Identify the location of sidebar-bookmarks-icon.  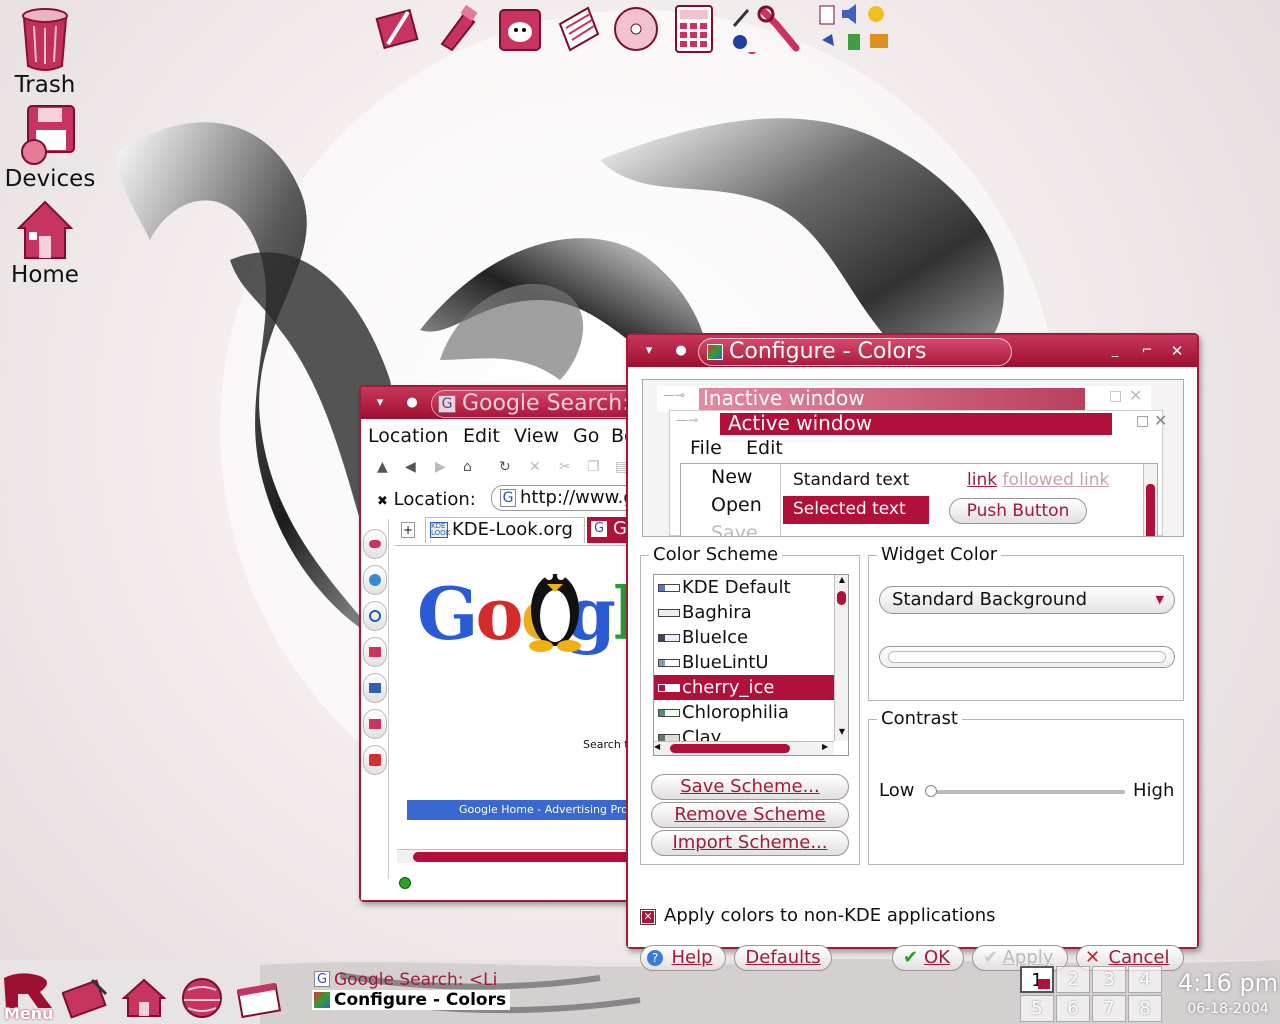
(375, 544).